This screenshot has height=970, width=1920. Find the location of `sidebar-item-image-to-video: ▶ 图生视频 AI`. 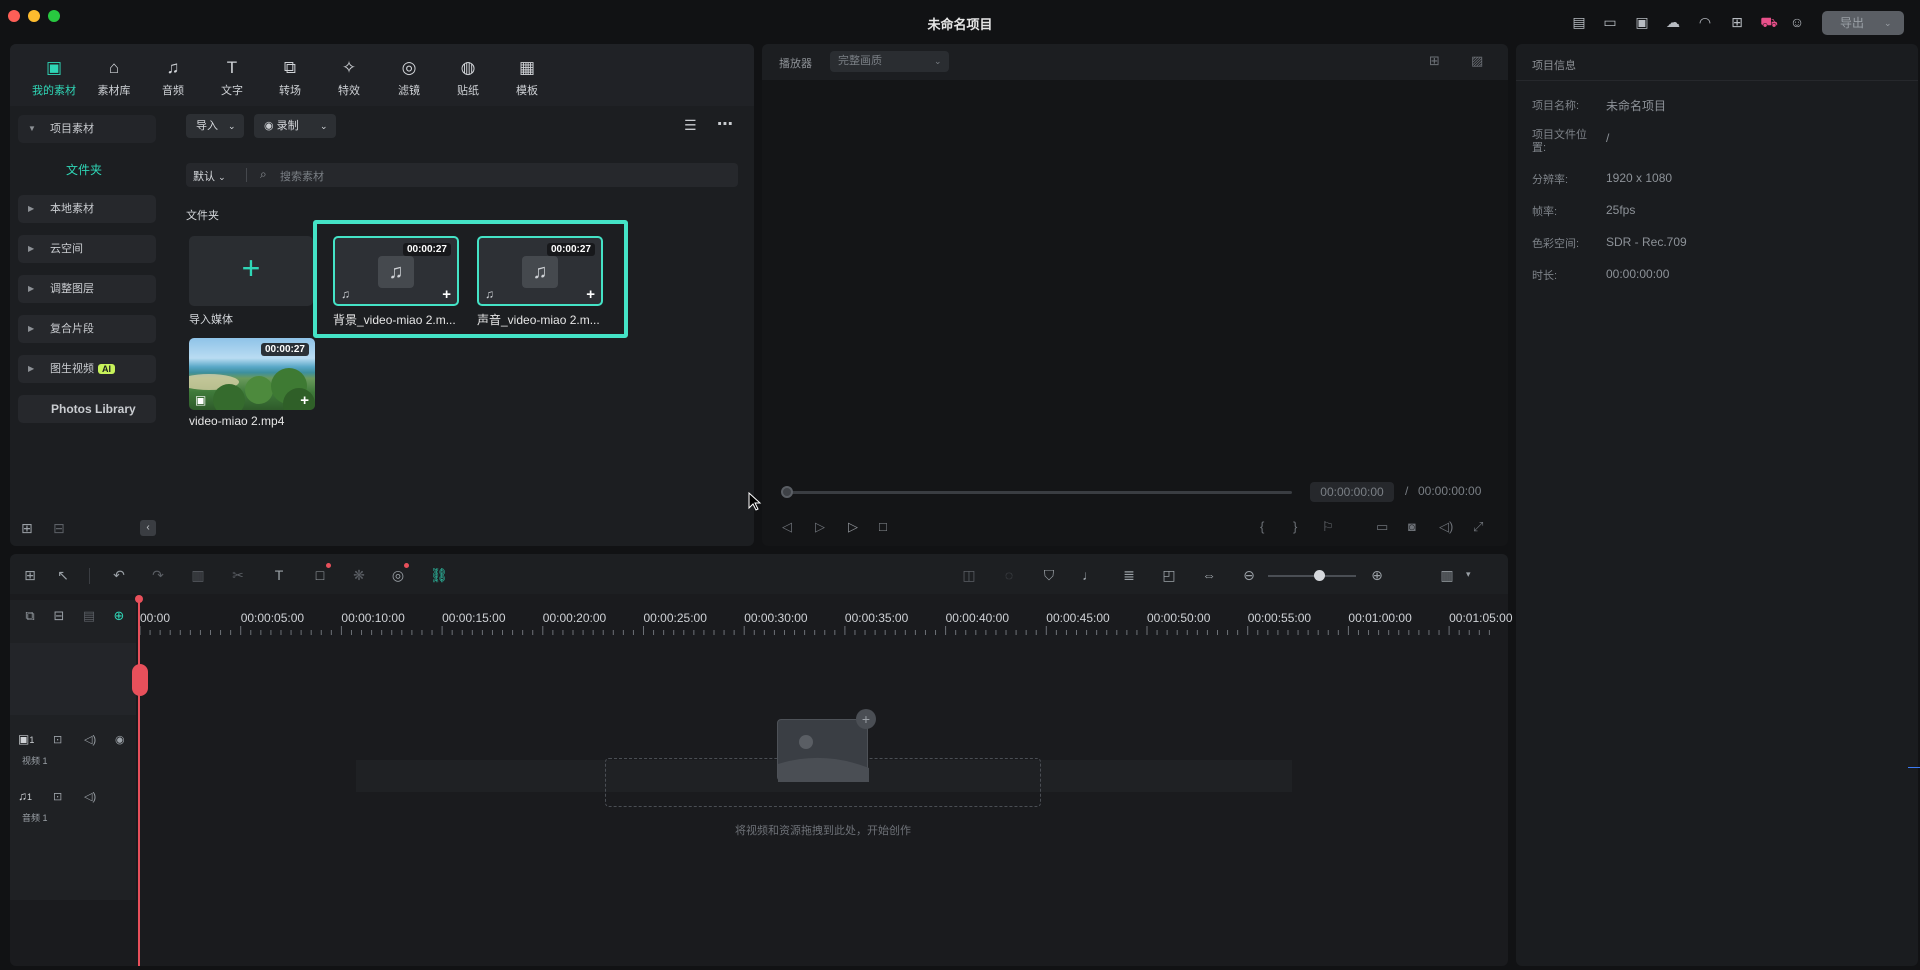

sidebar-item-image-to-video: ▶ 图生视频 AI is located at coordinates (87, 369).